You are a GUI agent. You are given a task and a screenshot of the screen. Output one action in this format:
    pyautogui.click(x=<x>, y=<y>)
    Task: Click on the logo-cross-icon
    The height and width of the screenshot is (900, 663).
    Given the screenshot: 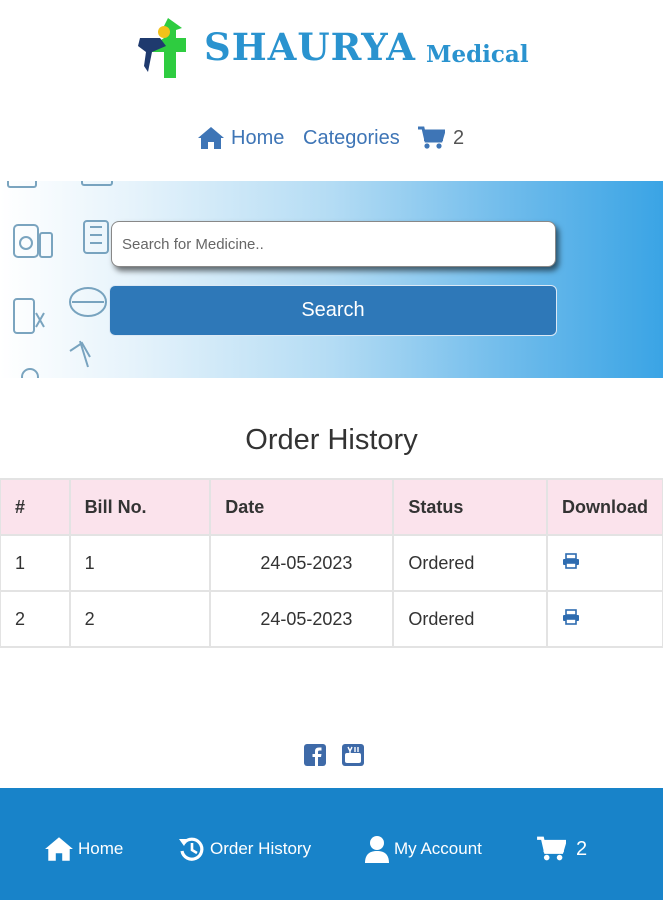 What is the action you would take?
    pyautogui.click(x=162, y=48)
    